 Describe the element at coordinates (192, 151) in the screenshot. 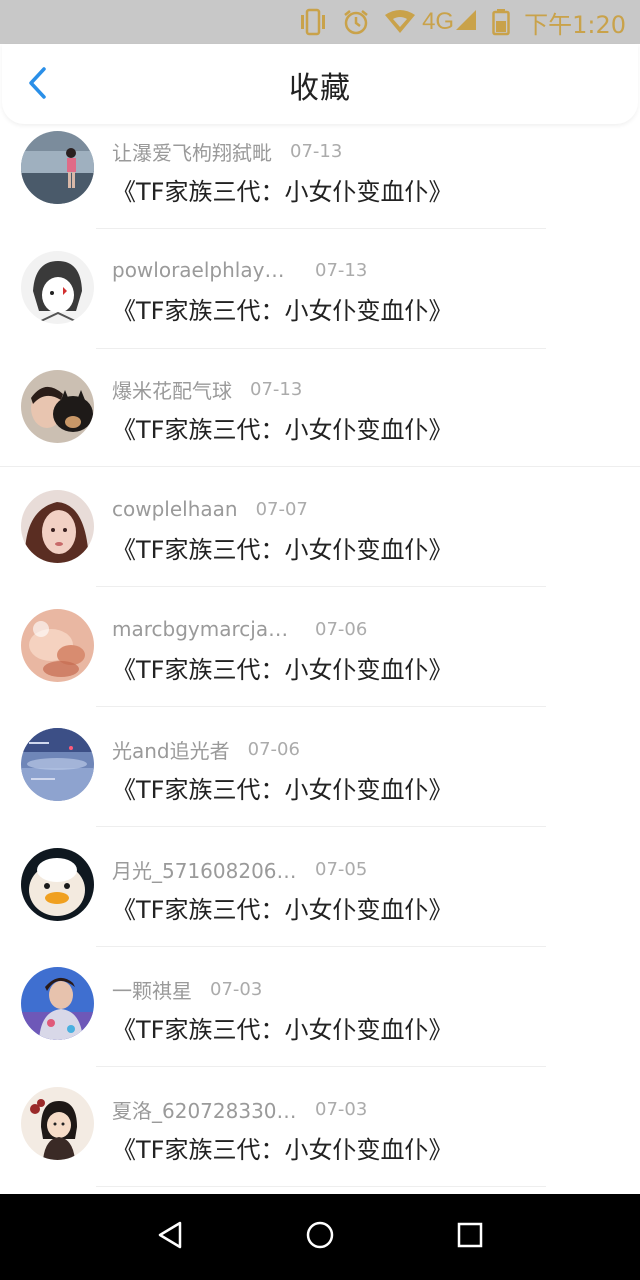

I see `user-name: 让瀑爱飞枸翔弑毗` at that location.